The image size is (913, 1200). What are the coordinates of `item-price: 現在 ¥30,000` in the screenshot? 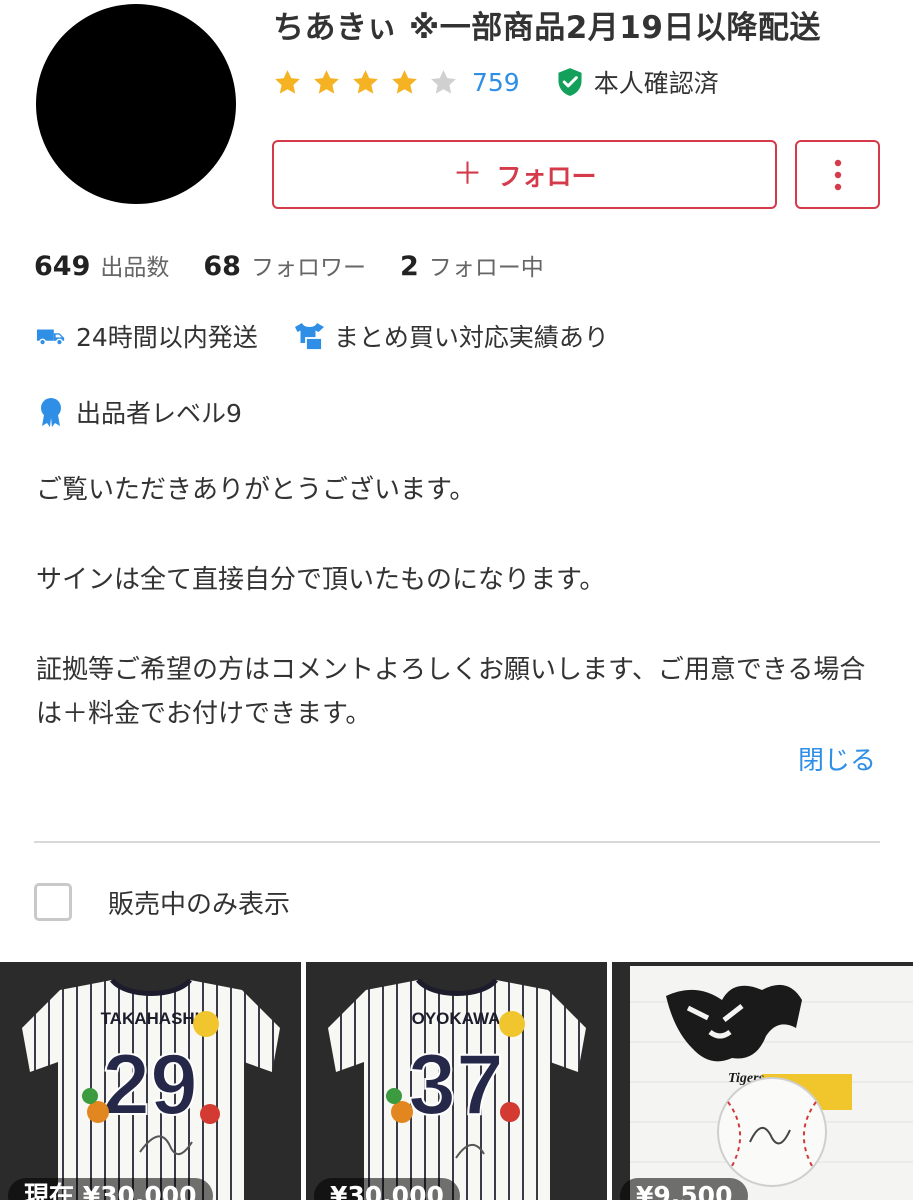 It's located at (110, 1189).